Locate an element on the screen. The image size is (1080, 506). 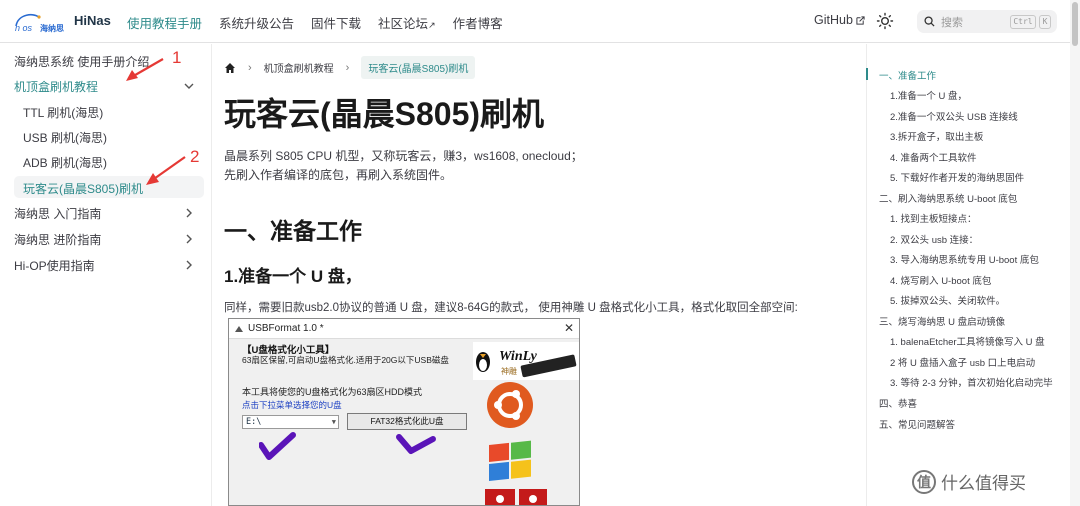
toc-item: 3. 导入海纳思系统专用 U-boot 底包 is located at coordinates (964, 259).